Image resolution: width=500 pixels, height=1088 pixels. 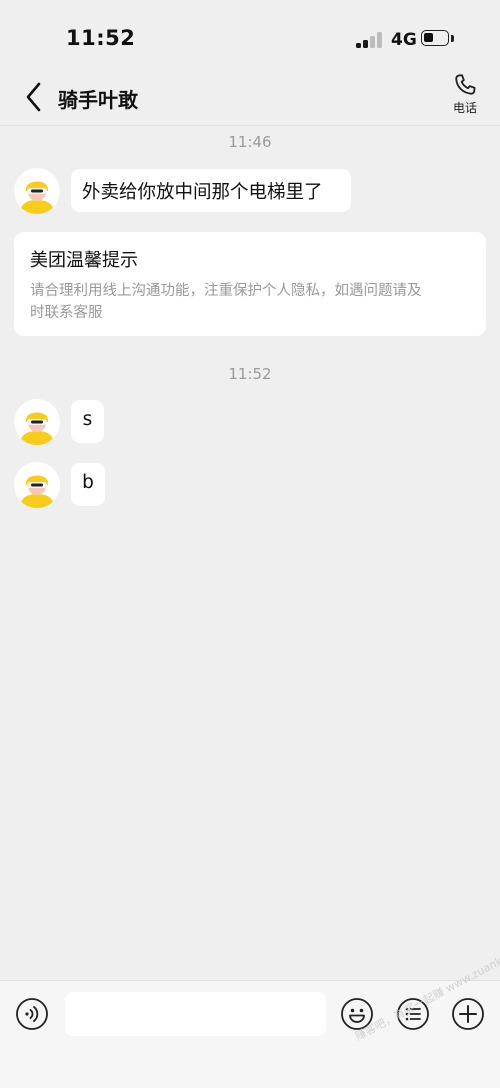 I want to click on notice-body-line: 请合理利用线上沟通功能，注重保护个人隐私，如遇问题请及, so click(x=226, y=291).